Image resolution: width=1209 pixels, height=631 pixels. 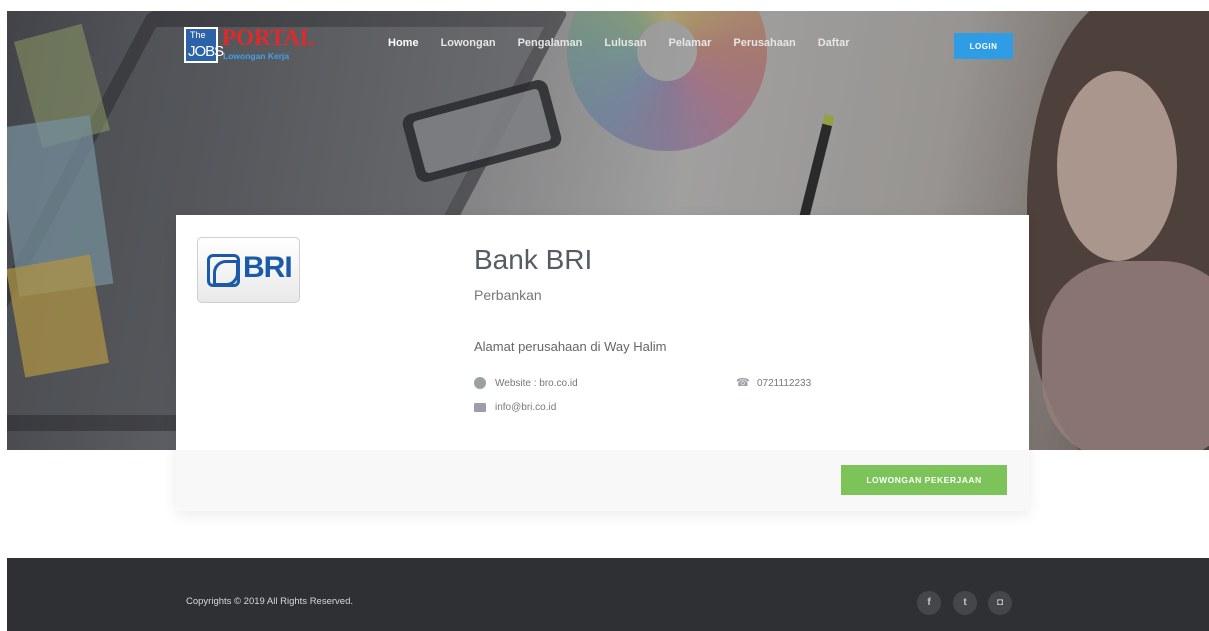 What do you see at coordinates (198, 35) in the screenshot?
I see `logo-the: The` at bounding box center [198, 35].